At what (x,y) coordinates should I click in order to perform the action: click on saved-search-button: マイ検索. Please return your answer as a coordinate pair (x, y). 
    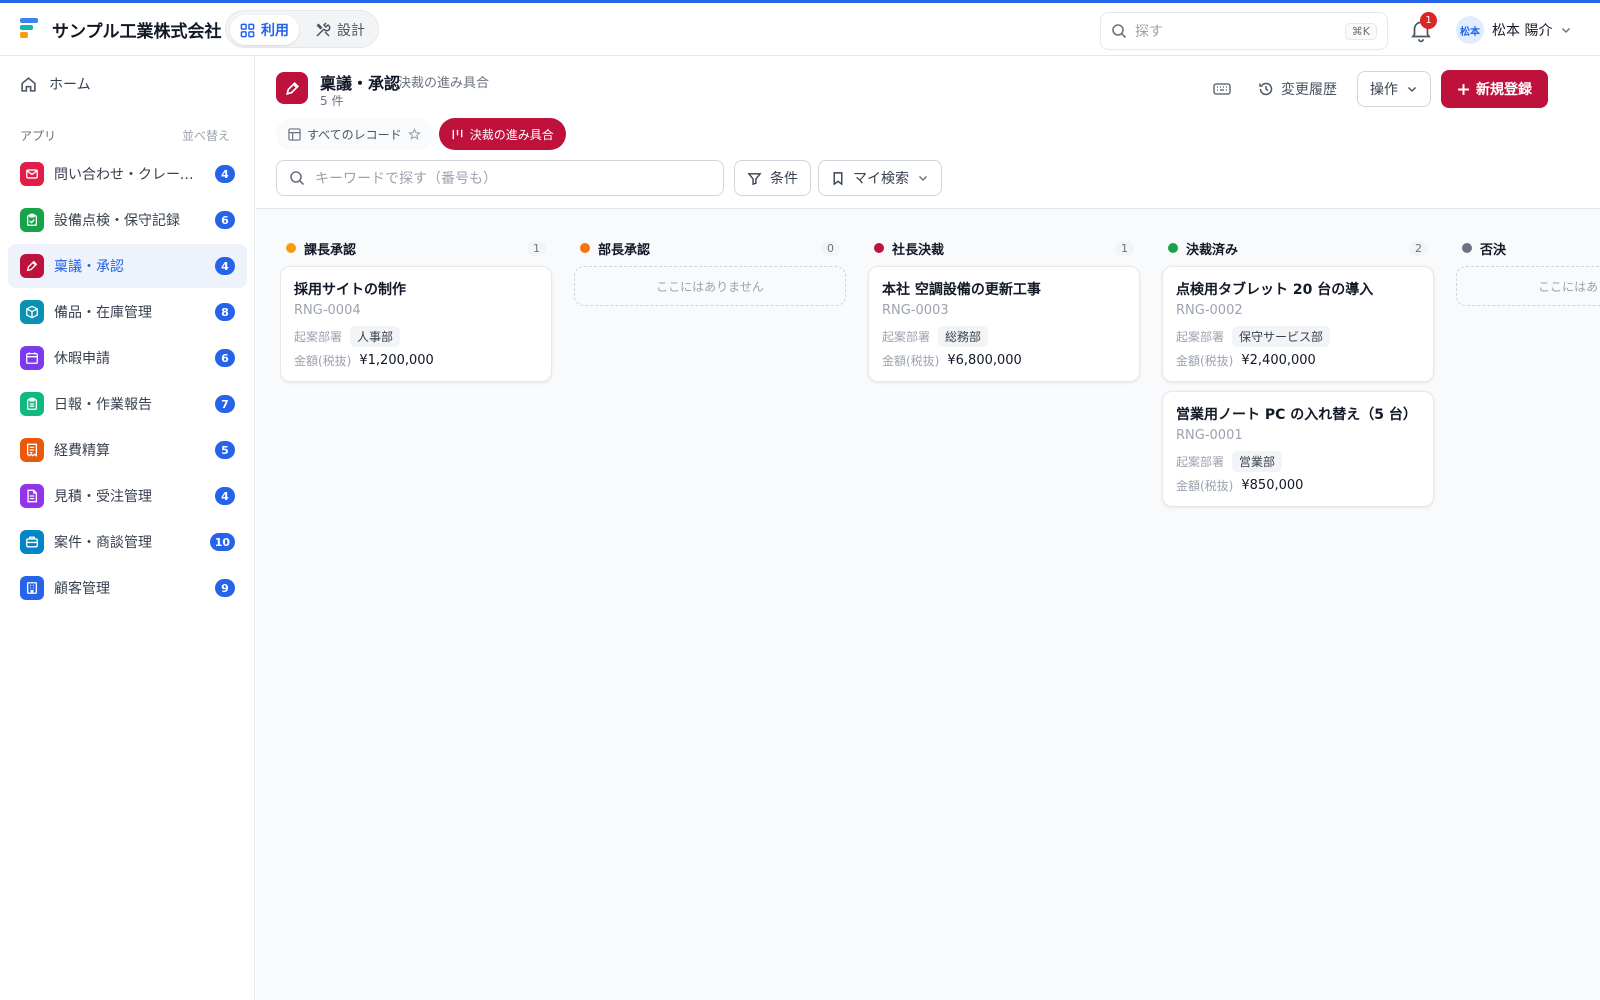
    Looking at the image, I should click on (880, 178).